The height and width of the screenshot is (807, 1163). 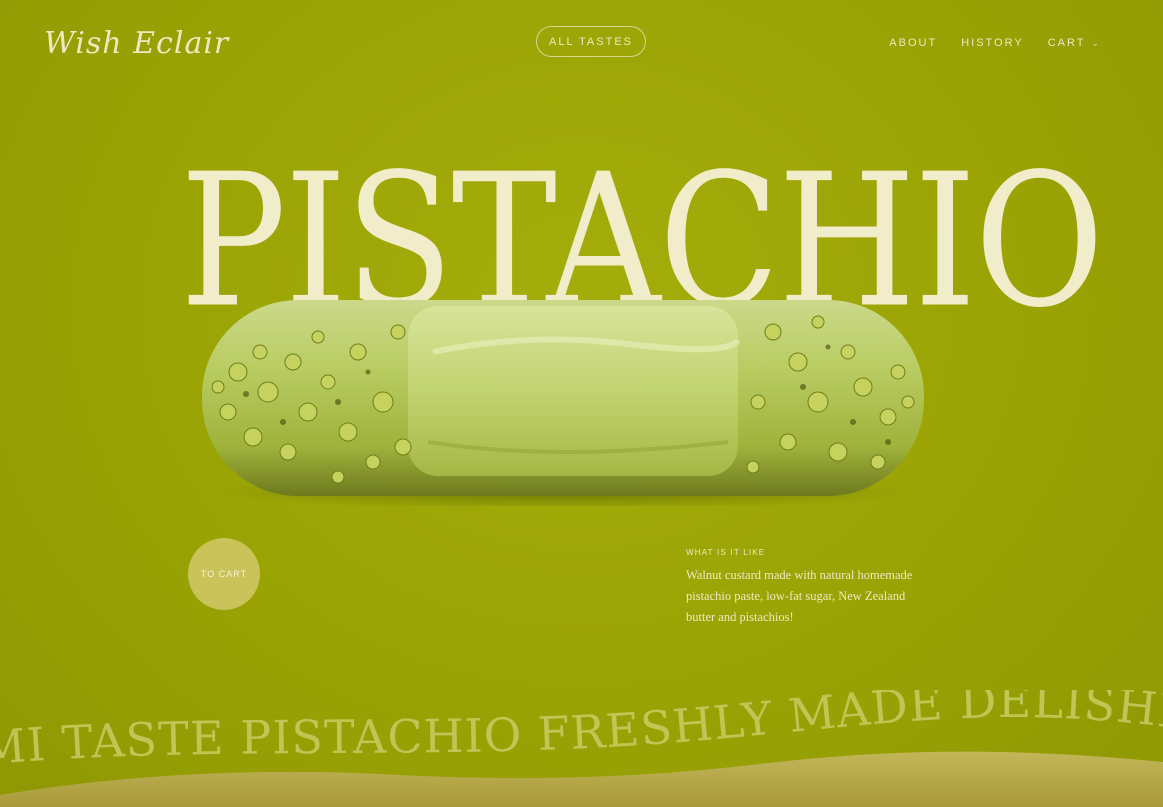 I want to click on to-cart-button: TO CART, so click(x=224, y=574).